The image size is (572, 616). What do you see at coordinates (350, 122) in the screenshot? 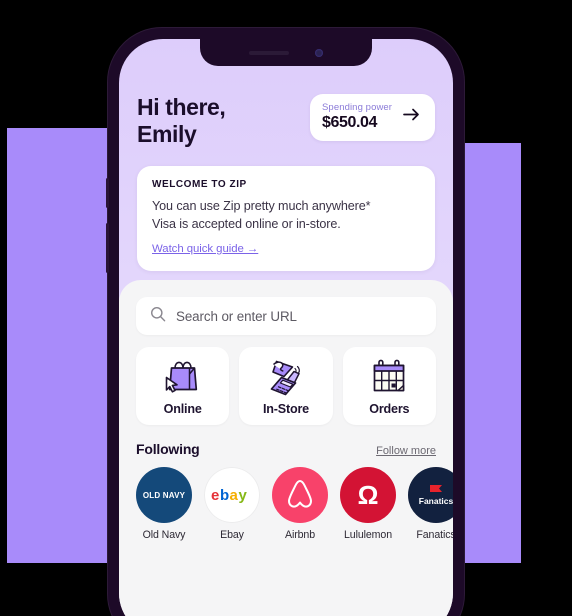
I see `spending-power-amount: $650.04` at bounding box center [350, 122].